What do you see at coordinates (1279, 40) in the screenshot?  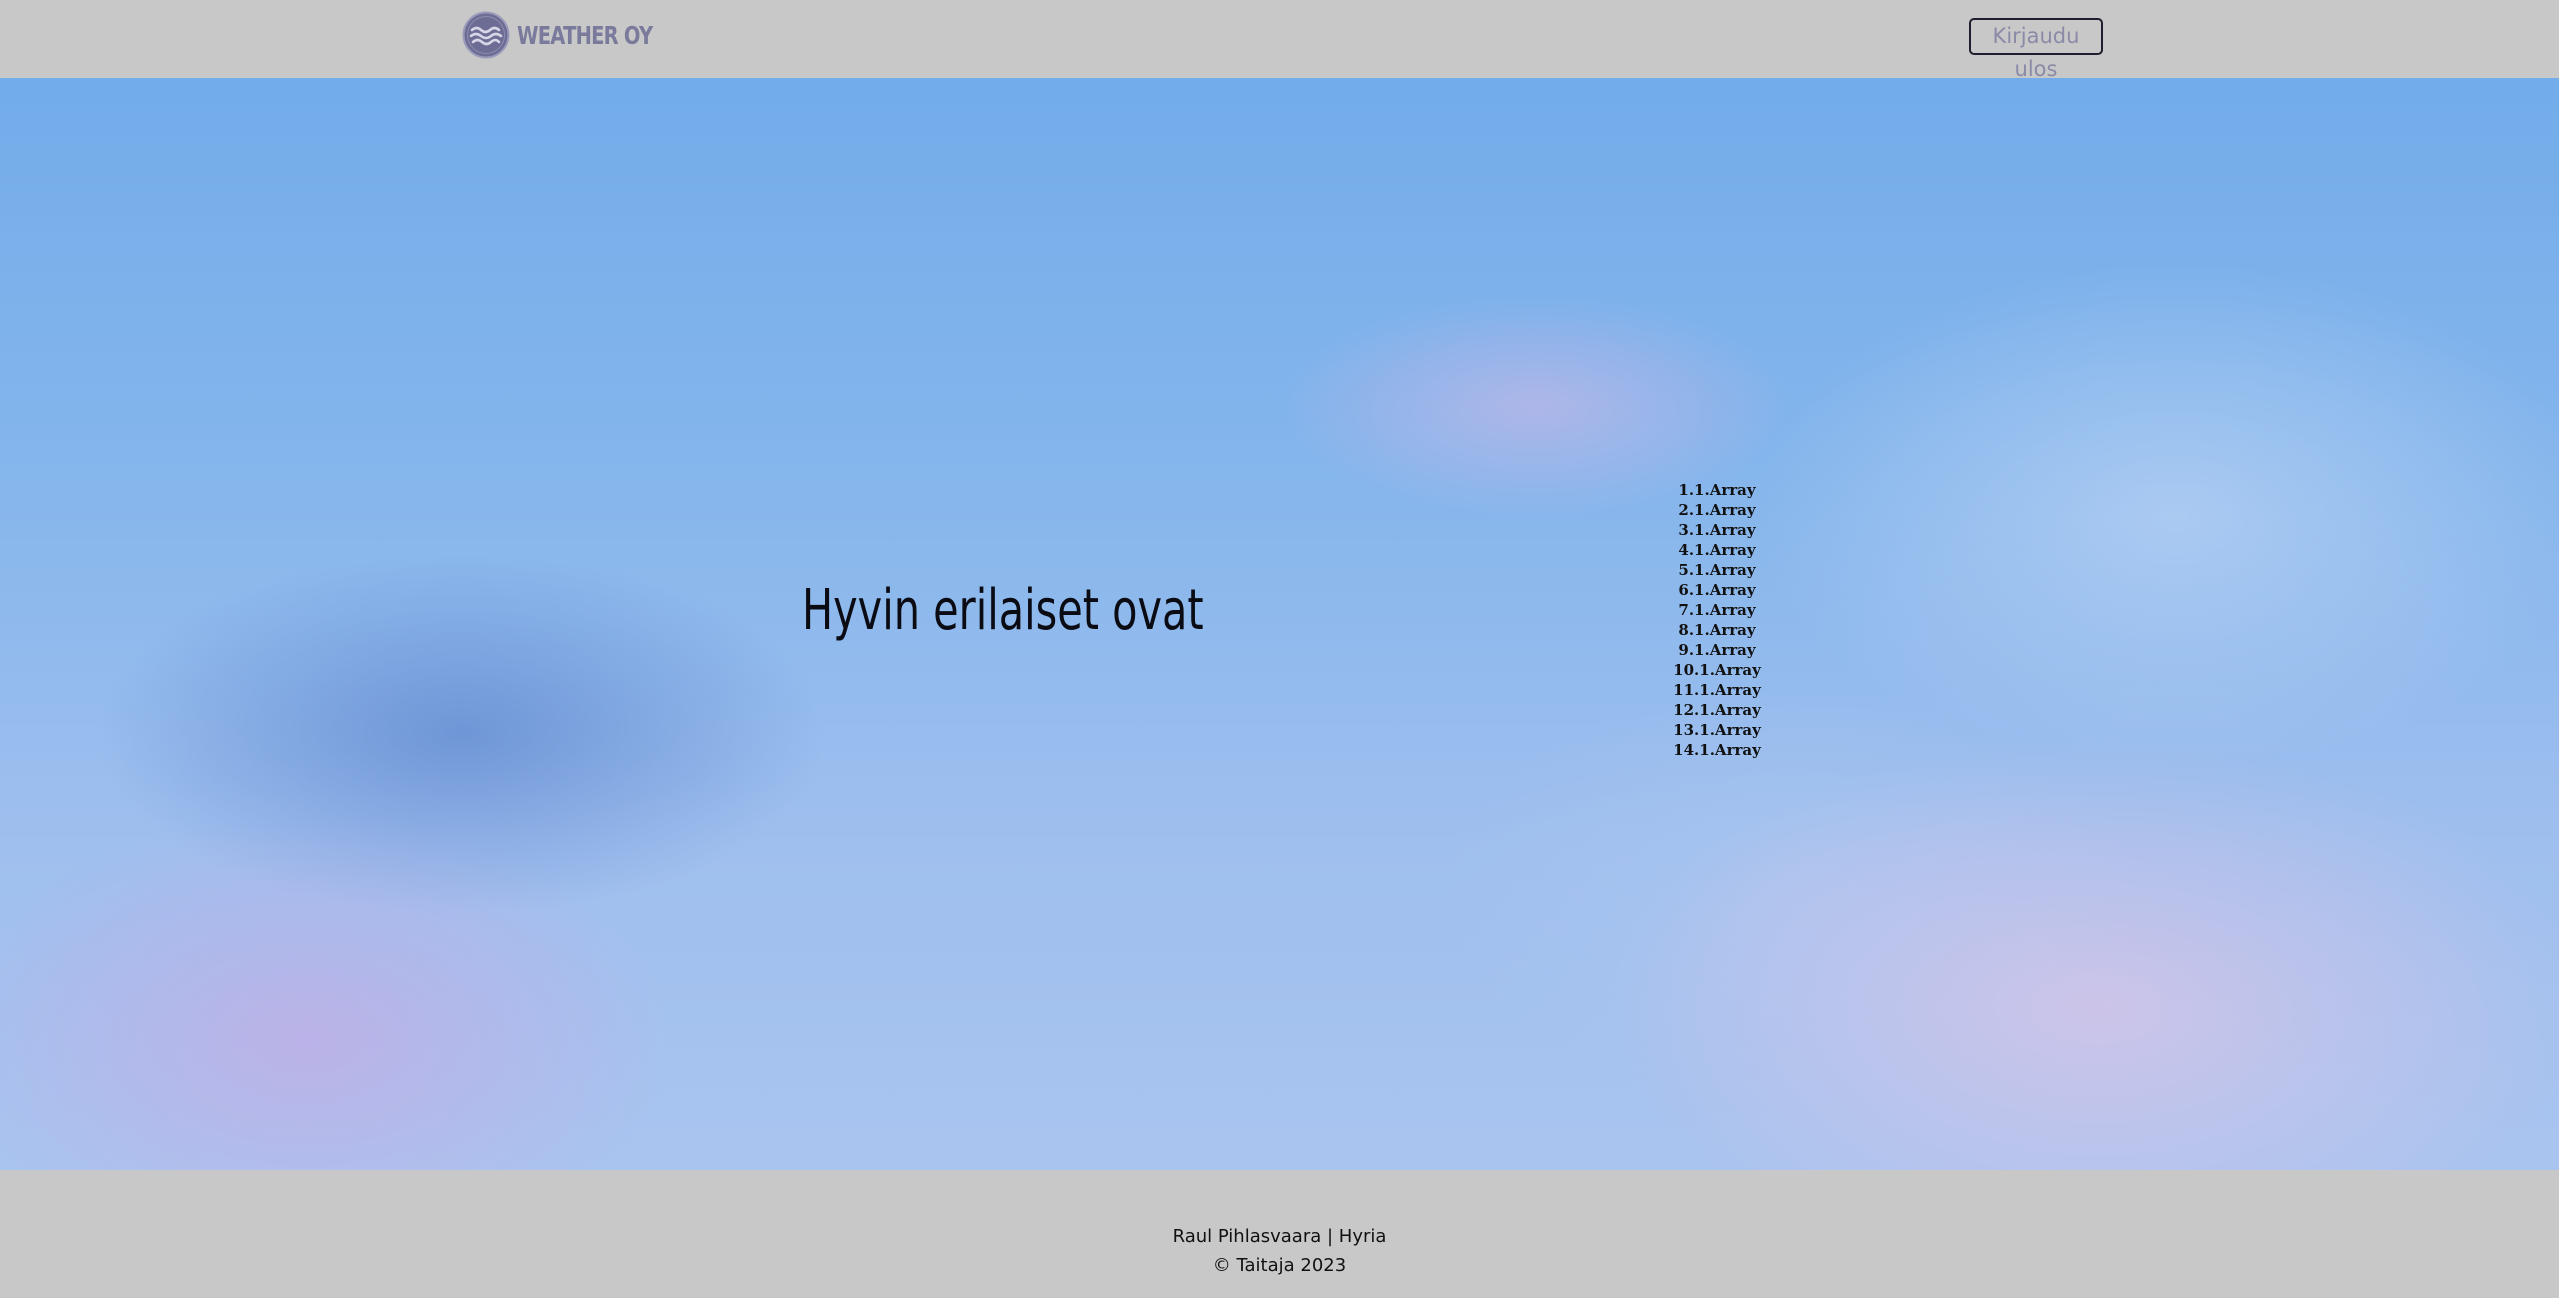 I see `top-navbar: WEATHER OY Kirjaudu ulos` at bounding box center [1279, 40].